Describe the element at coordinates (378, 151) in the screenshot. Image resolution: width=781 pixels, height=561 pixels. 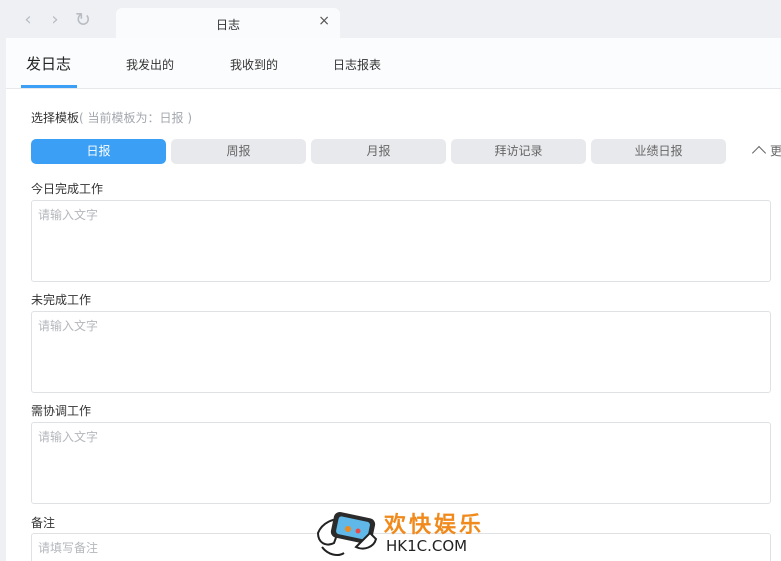
I see `template-button-monthly: 月报` at that location.